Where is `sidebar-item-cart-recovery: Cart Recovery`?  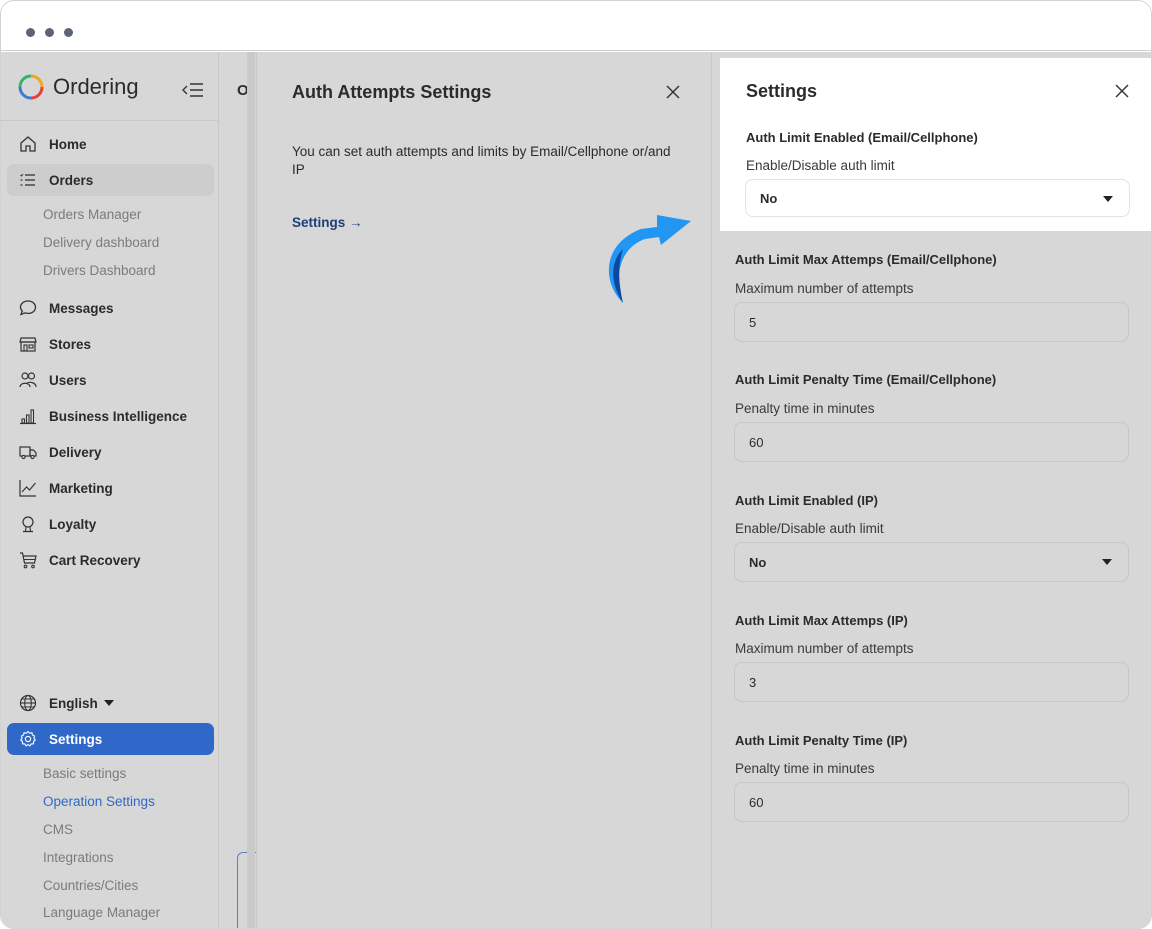 sidebar-item-cart-recovery: Cart Recovery is located at coordinates (110, 560).